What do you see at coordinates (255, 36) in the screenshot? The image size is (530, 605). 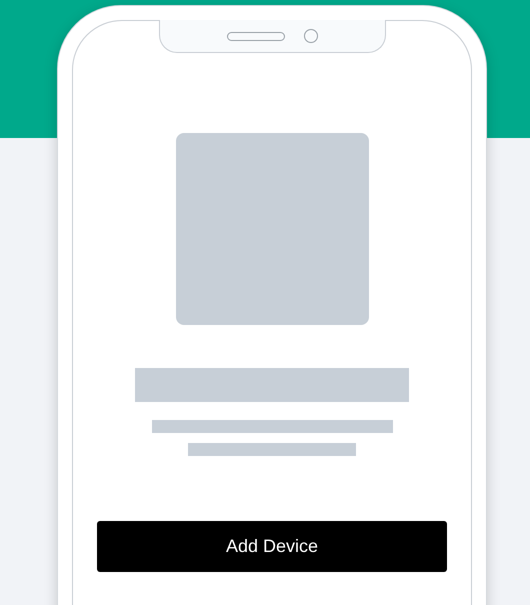 I see `speaker-icon` at bounding box center [255, 36].